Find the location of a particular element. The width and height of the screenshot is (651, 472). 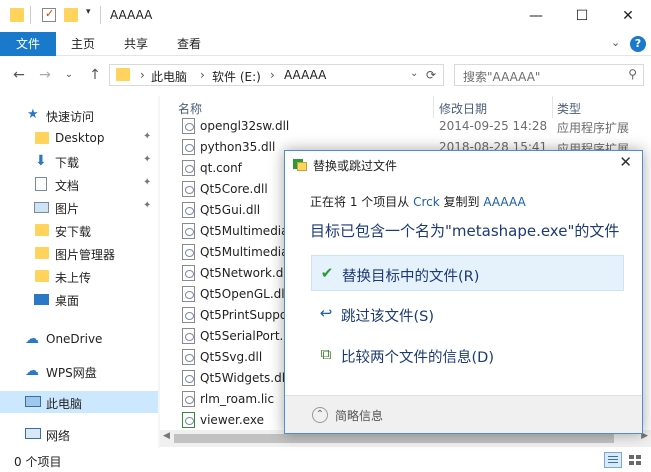

ribbon-tabs: 文件 主页 共享 查看 ⌄ ? is located at coordinates (325, 44).